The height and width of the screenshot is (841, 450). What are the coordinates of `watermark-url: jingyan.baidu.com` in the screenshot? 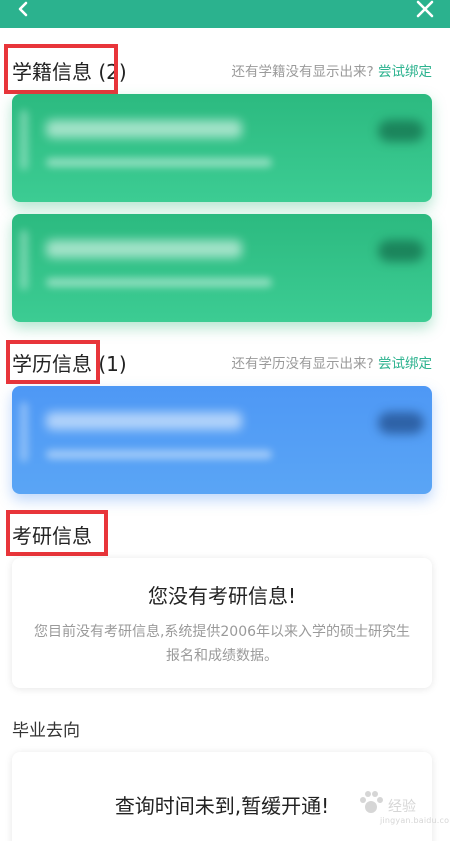 It's located at (415, 820).